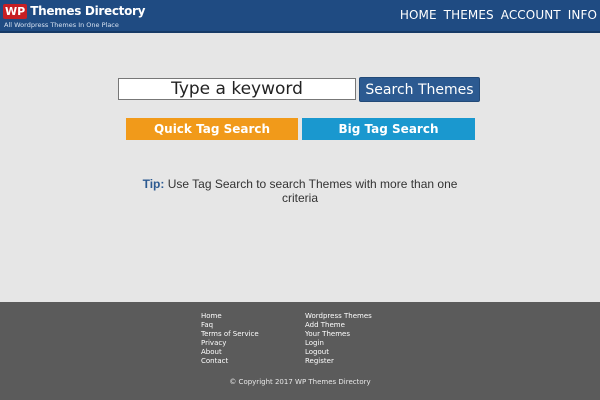  What do you see at coordinates (237, 89) in the screenshot?
I see `keyword-search-input` at bounding box center [237, 89].